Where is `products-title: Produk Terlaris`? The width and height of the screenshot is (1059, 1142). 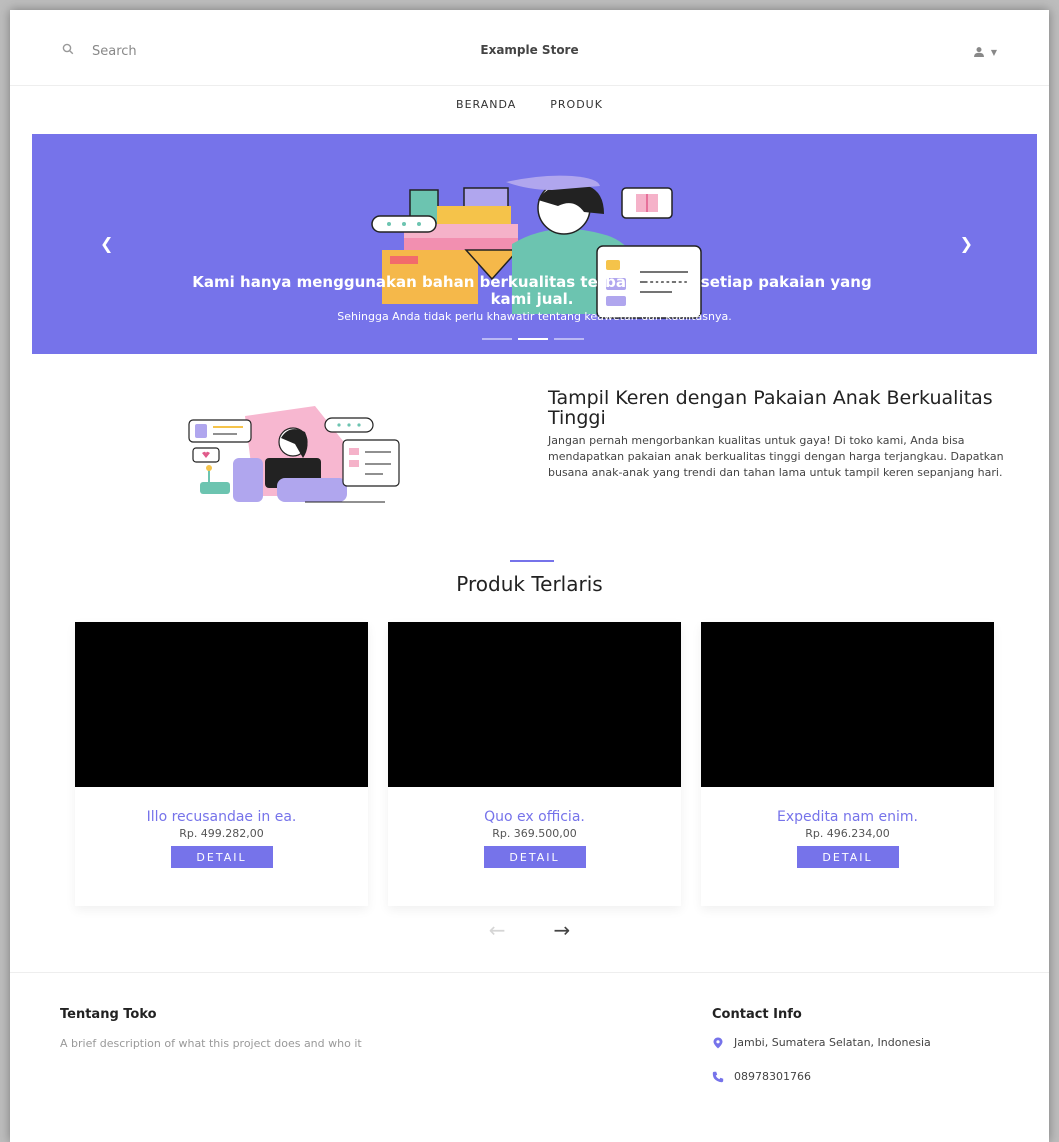 products-title: Produk Terlaris is located at coordinates (529, 584).